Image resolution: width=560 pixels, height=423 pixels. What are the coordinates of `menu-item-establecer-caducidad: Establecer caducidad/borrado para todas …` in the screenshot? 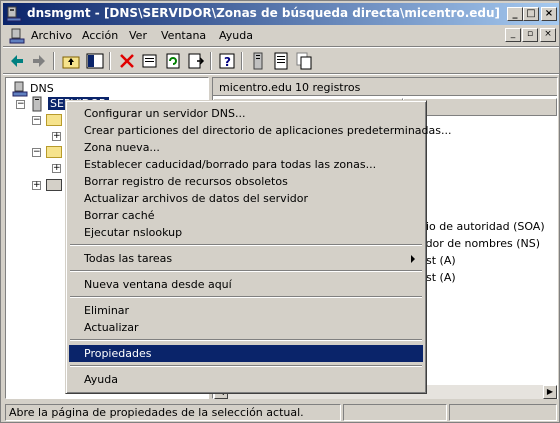 It's located at (246, 164).